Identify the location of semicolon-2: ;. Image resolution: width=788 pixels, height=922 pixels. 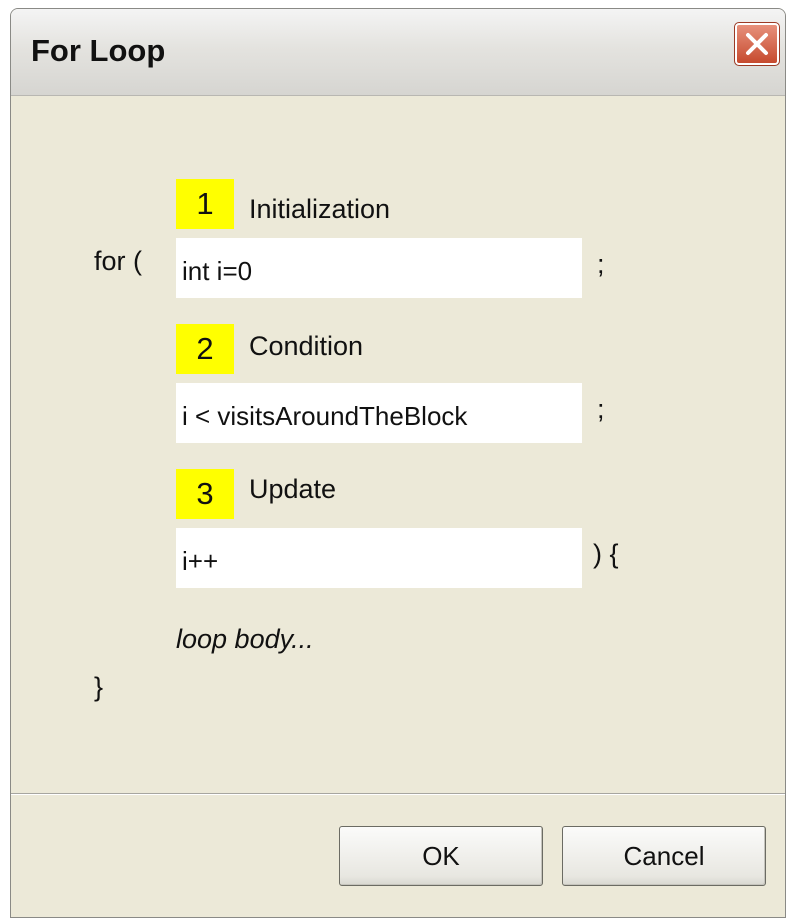
(601, 409).